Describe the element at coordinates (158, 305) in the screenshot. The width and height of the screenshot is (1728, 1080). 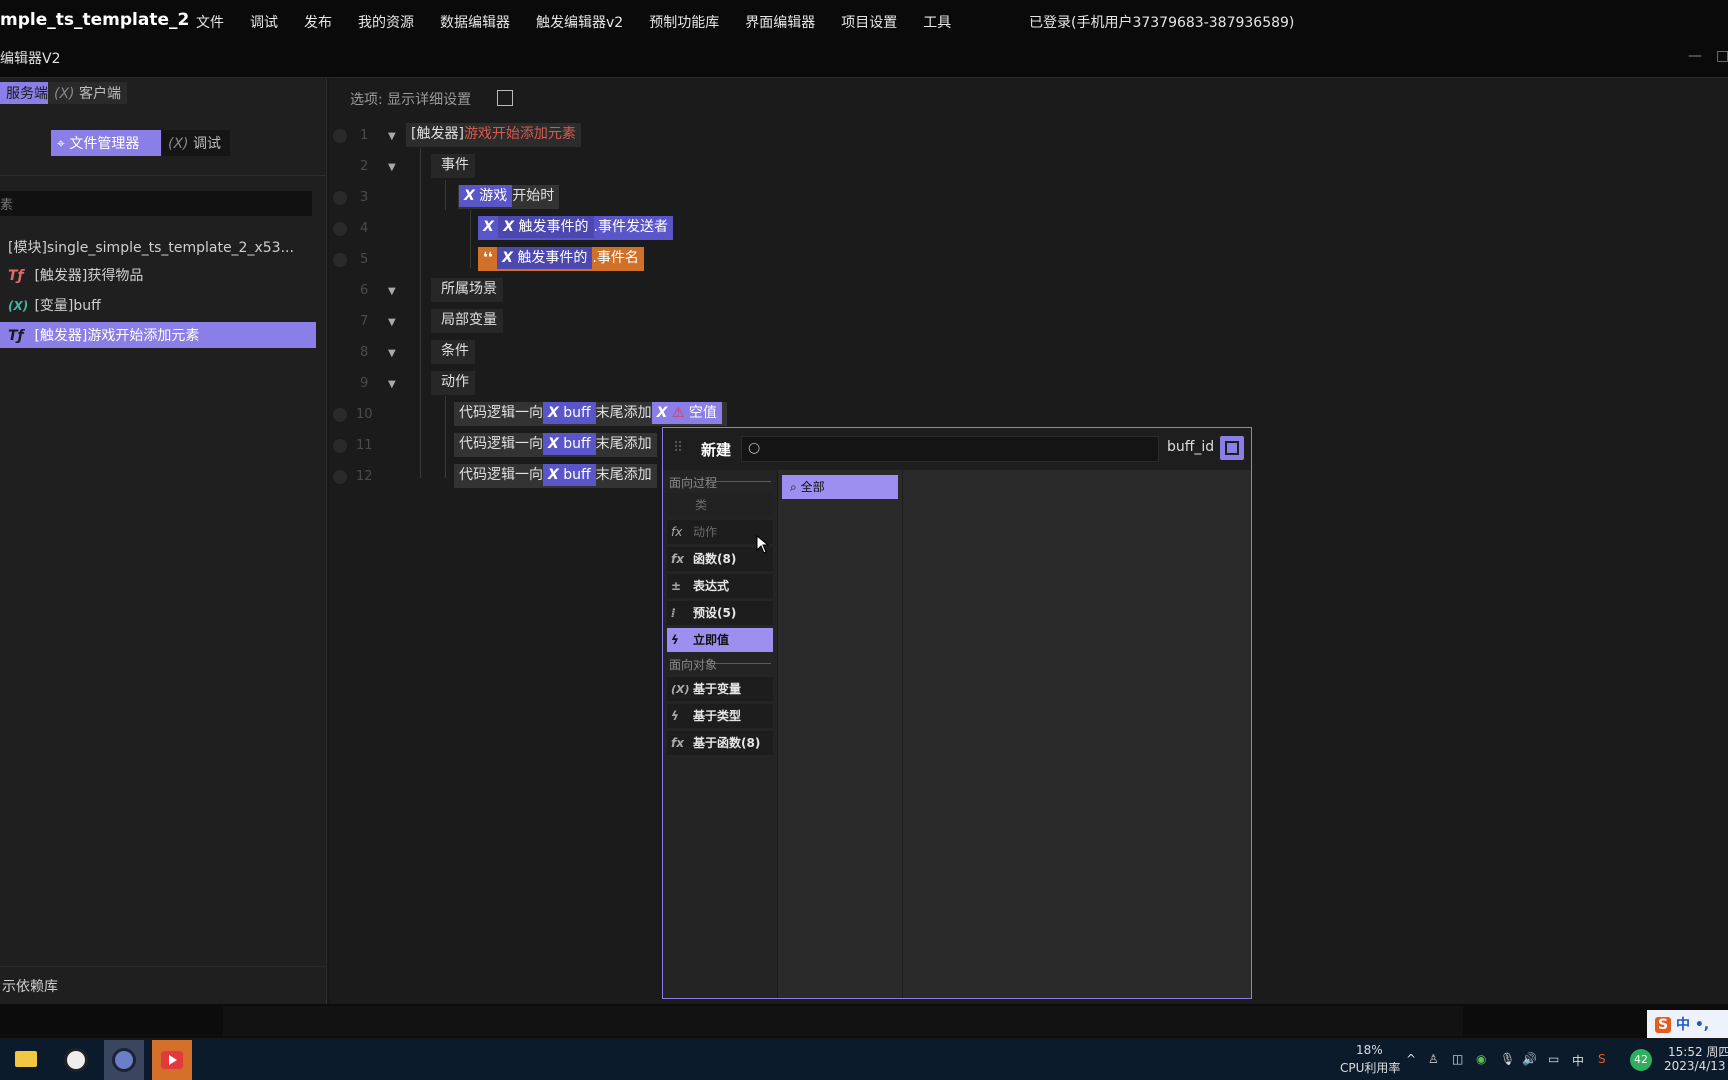
I see `file-item-variable-buff: (X) [变量]buff` at that location.